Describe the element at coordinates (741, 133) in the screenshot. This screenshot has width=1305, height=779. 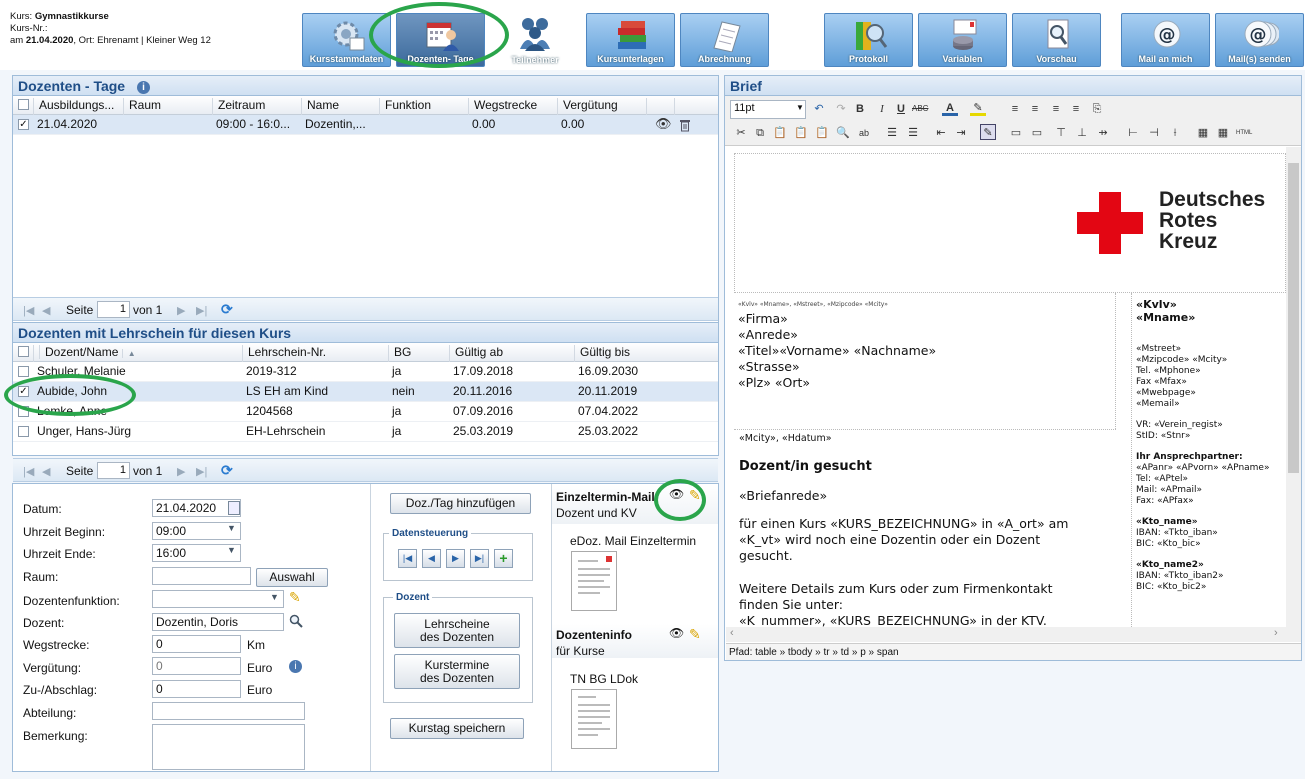
I see `cut-icon: ✂` at that location.